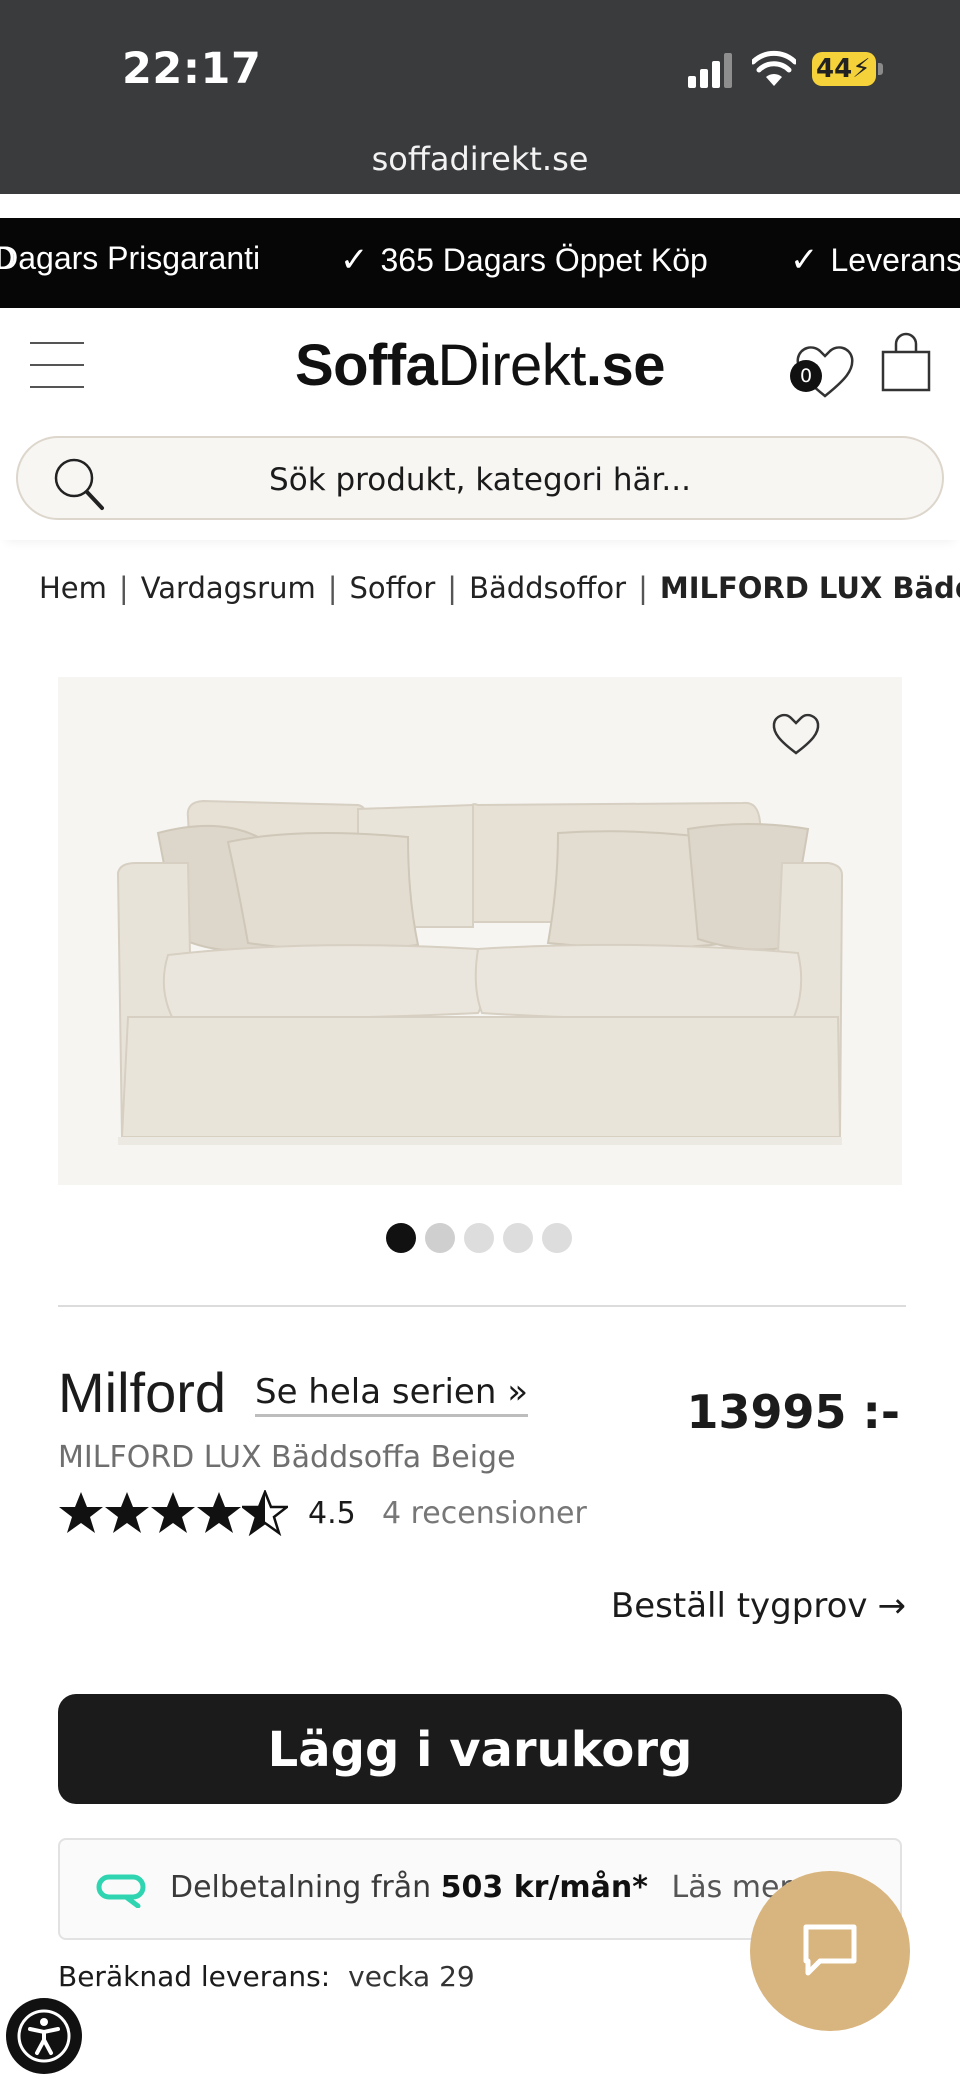  I want to click on estimated-delivery: Beräknad leverans: vecka 29, so click(266, 1976).